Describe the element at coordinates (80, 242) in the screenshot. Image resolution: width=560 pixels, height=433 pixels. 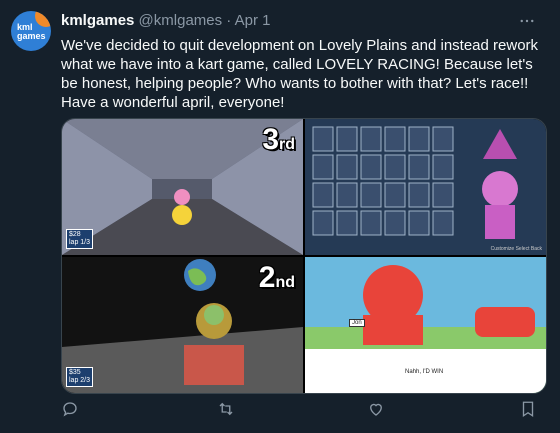
I see `lap-counter: lap 1/3` at that location.